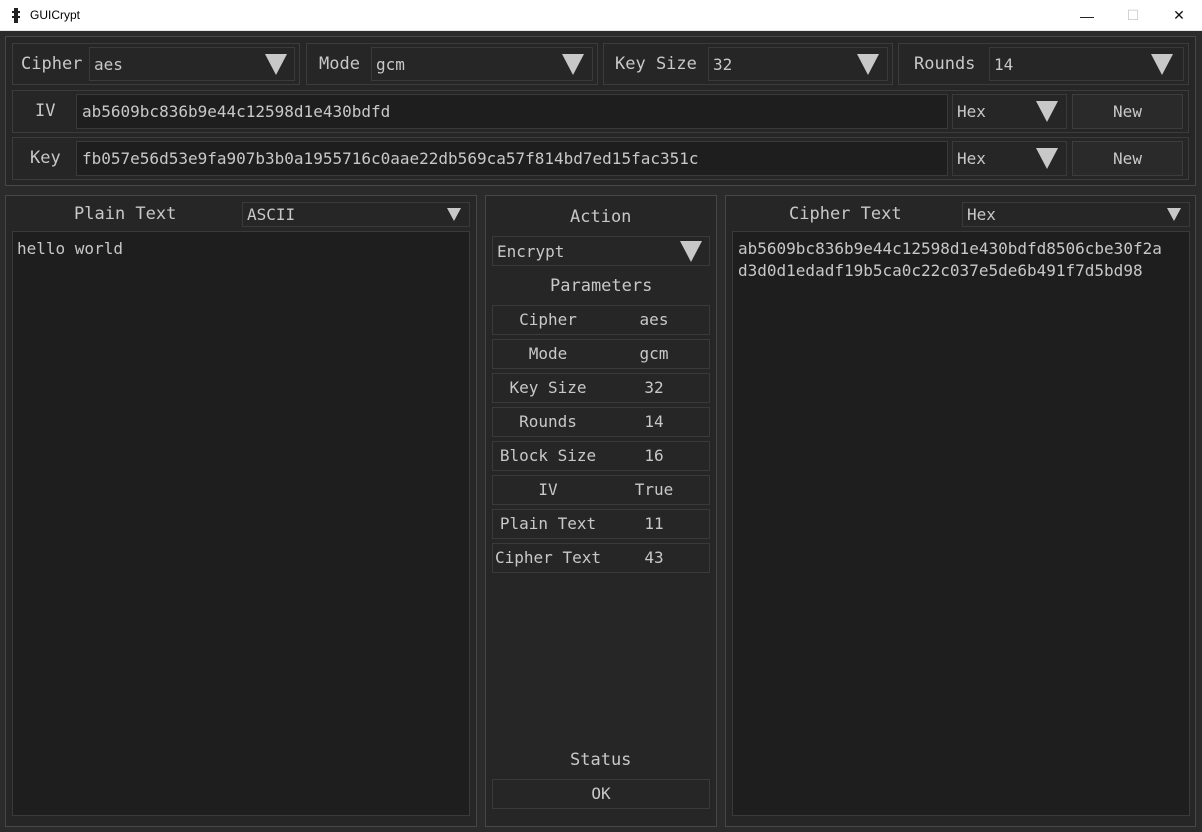  What do you see at coordinates (16, 15) in the screenshot?
I see `app-key-icon` at bounding box center [16, 15].